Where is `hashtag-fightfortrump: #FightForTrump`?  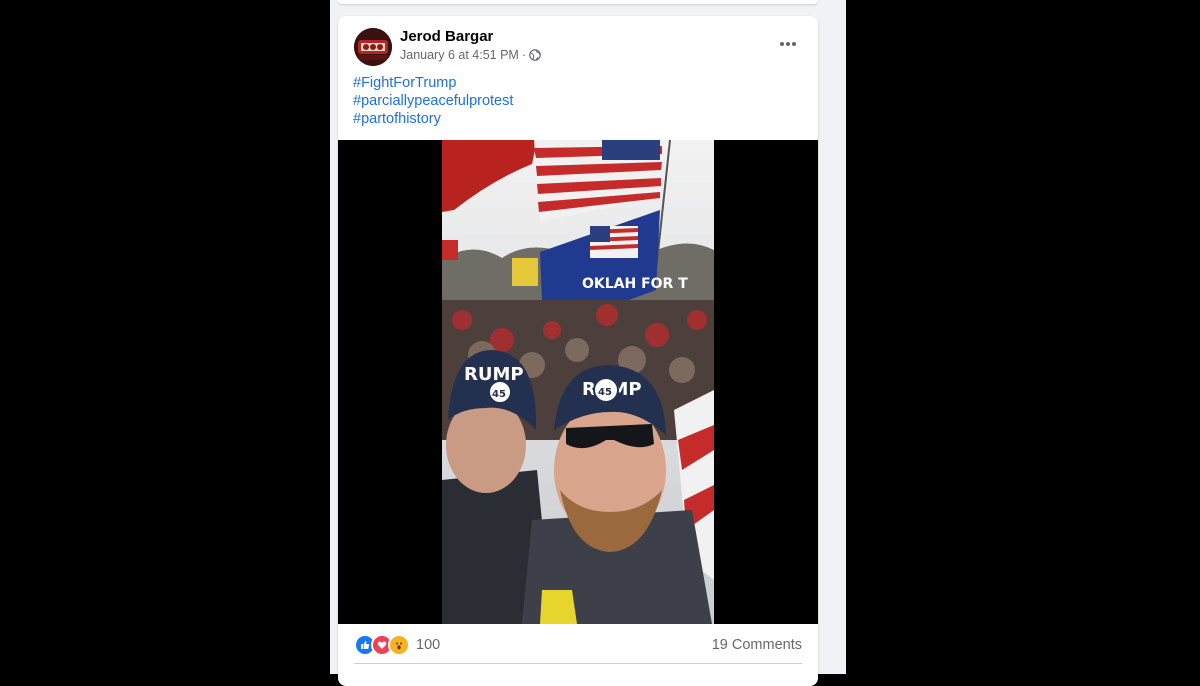
hashtag-fightfortrump: #FightForTrump is located at coordinates (433, 83).